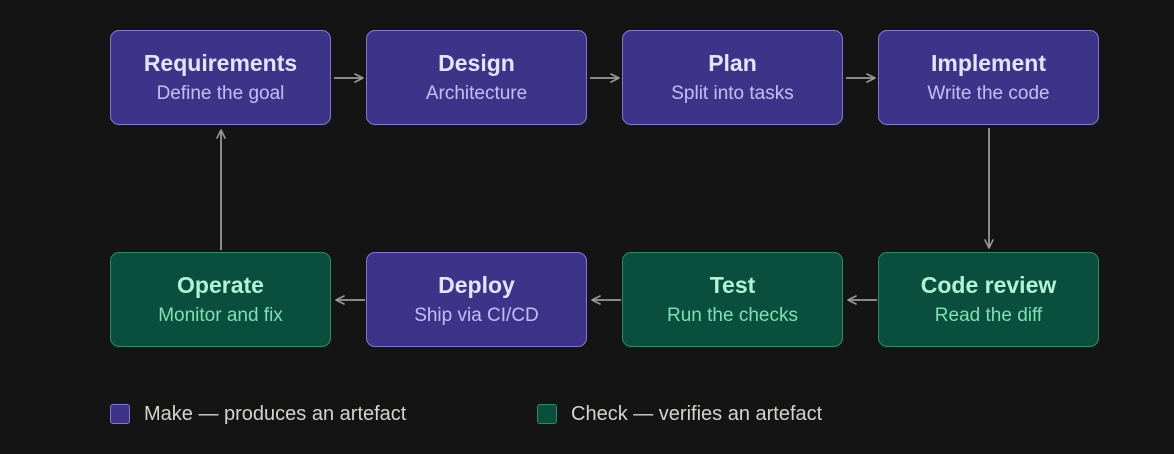 The width and height of the screenshot is (1174, 454). What do you see at coordinates (732, 93) in the screenshot?
I see `node-subtitle: Split into tasks` at bounding box center [732, 93].